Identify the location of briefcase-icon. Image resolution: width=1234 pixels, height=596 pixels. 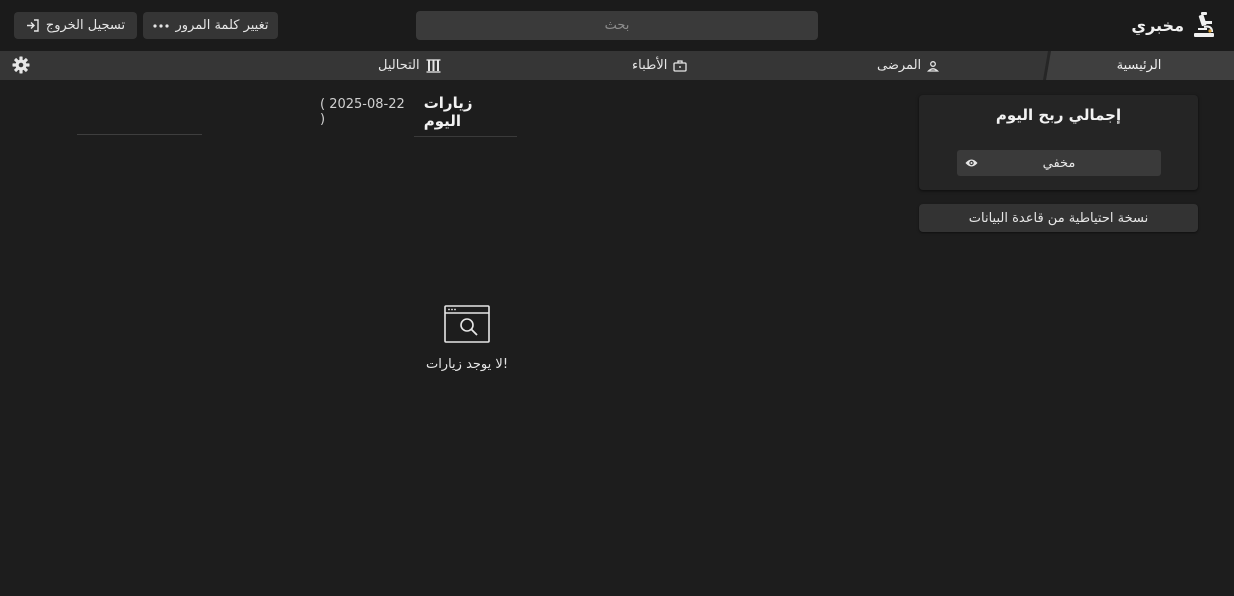
(680, 65).